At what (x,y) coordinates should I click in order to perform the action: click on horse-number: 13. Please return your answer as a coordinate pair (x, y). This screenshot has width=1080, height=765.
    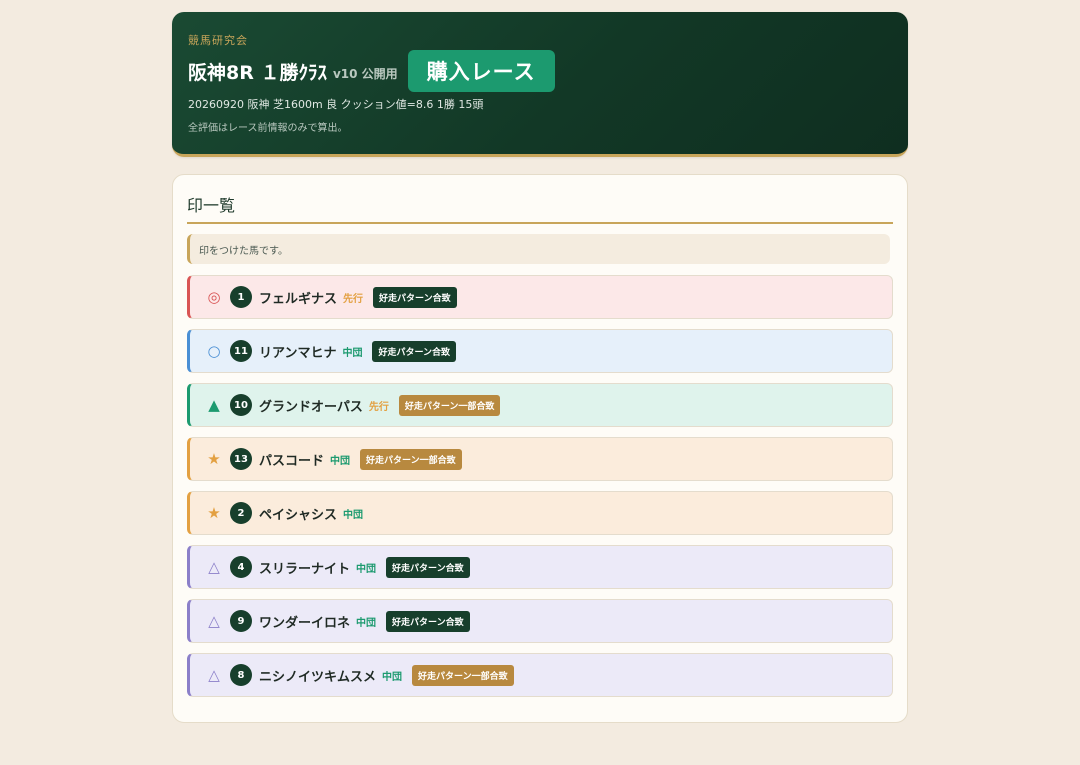
    Looking at the image, I should click on (241, 459).